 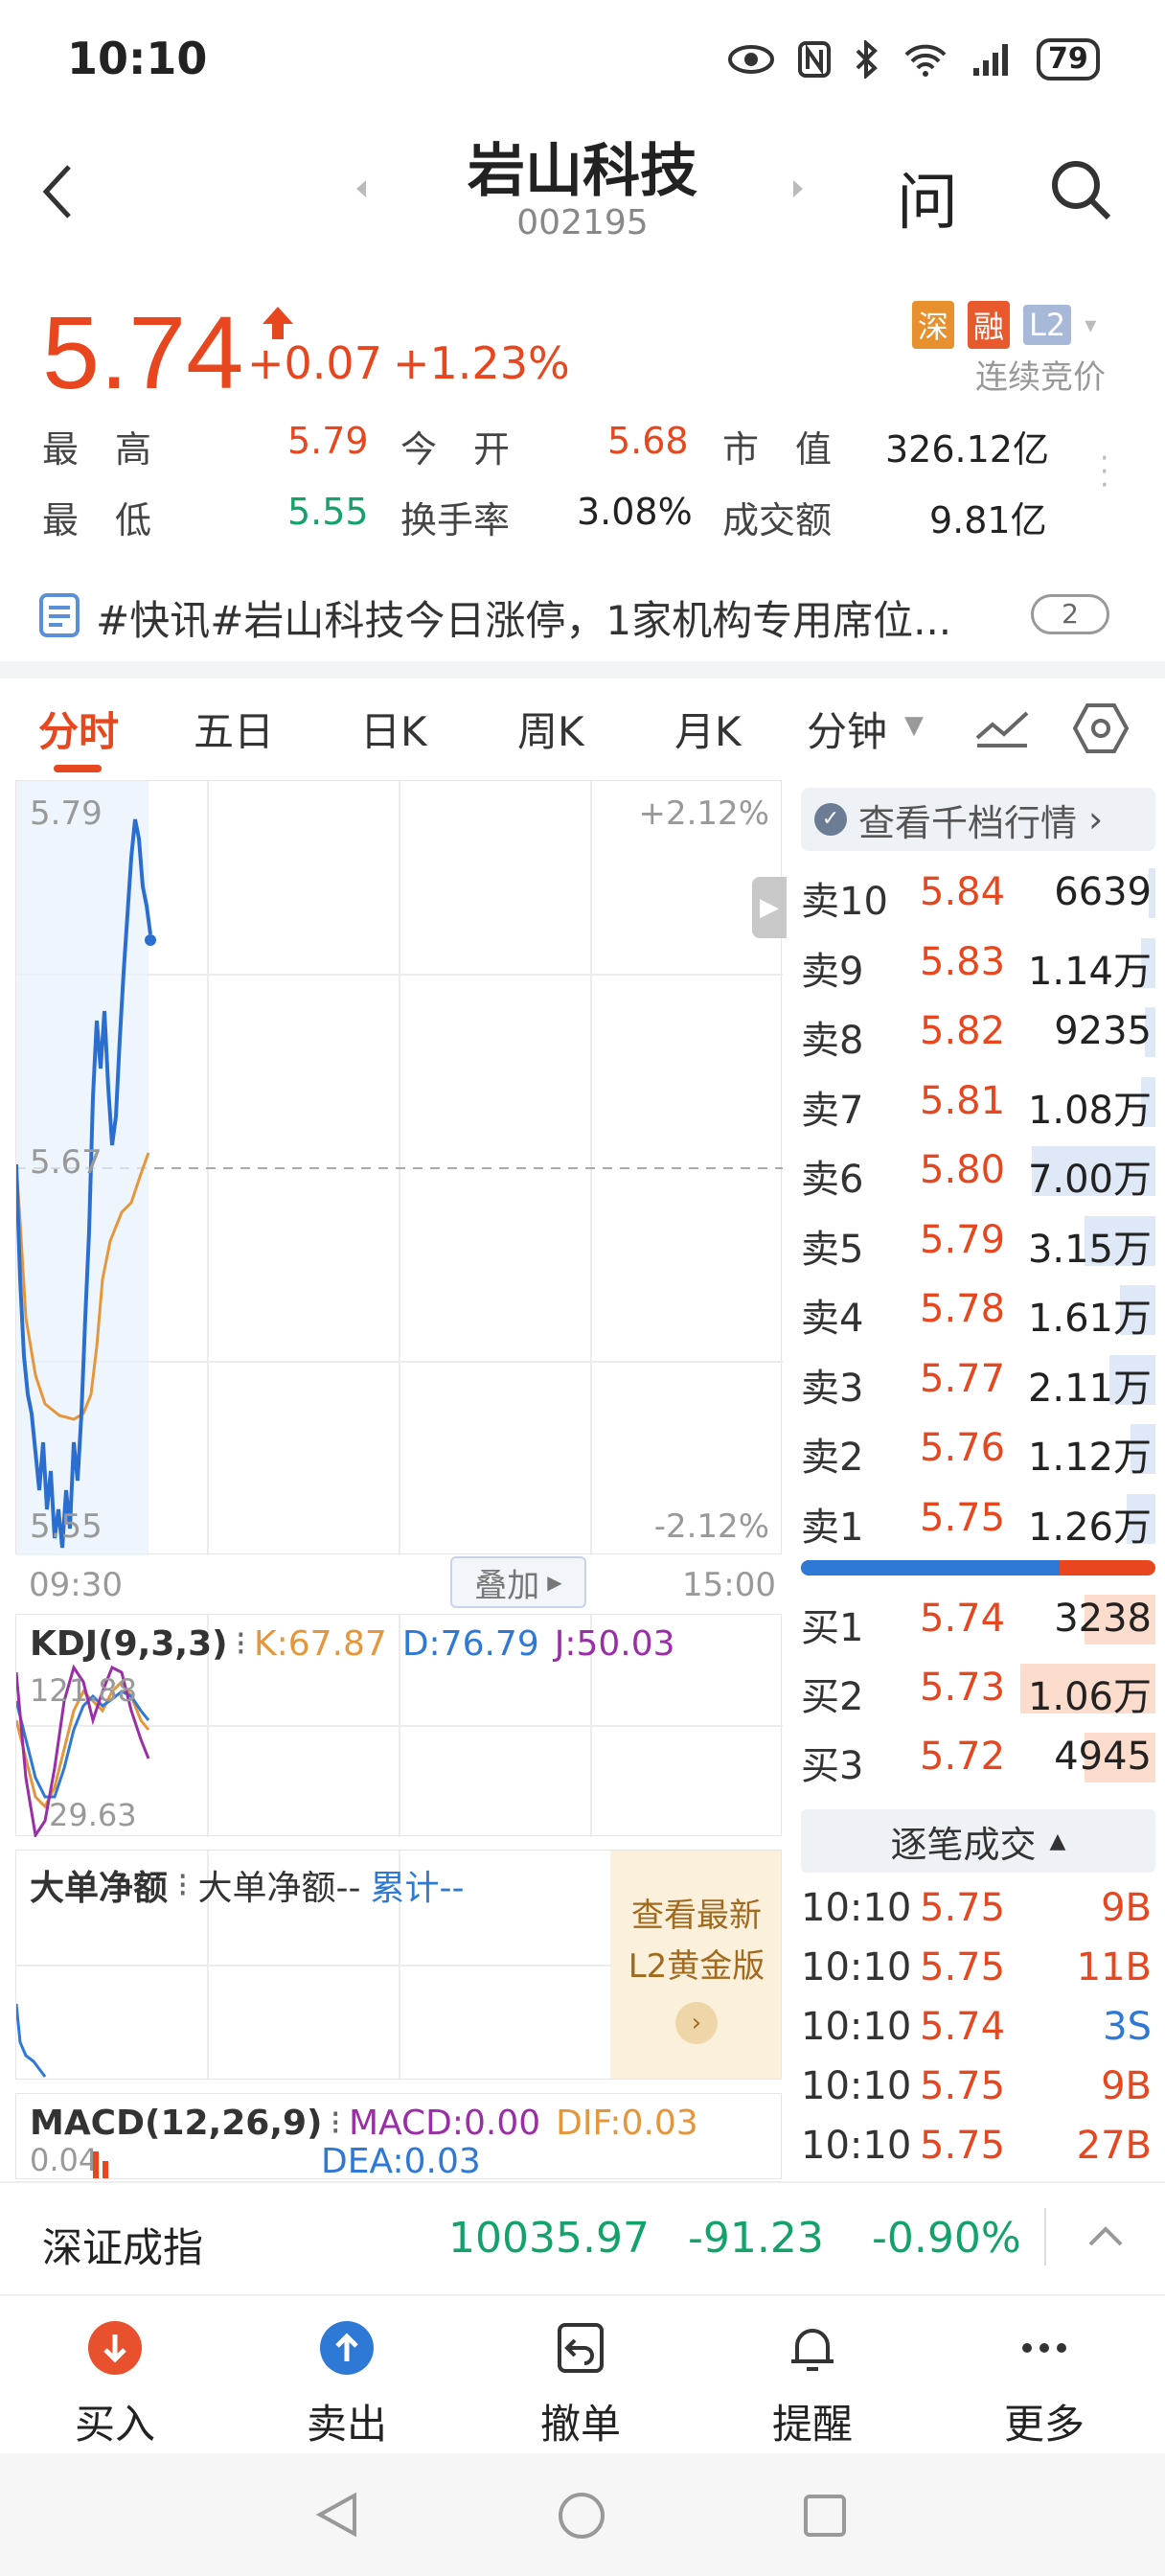 What do you see at coordinates (1089, 1458) in the screenshot?
I see `level-volume: 1.12万` at bounding box center [1089, 1458].